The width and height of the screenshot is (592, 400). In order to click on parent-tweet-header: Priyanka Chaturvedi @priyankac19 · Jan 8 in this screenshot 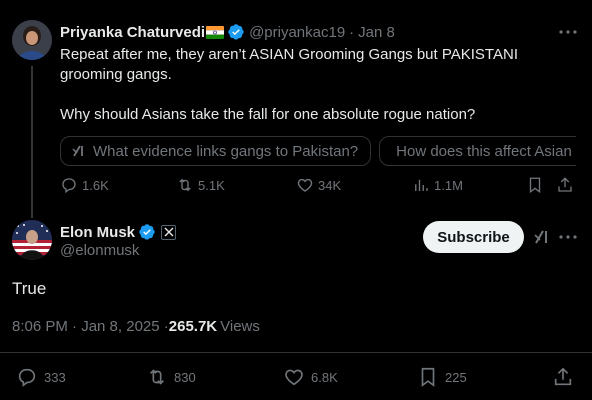, I will do `click(227, 32)`.